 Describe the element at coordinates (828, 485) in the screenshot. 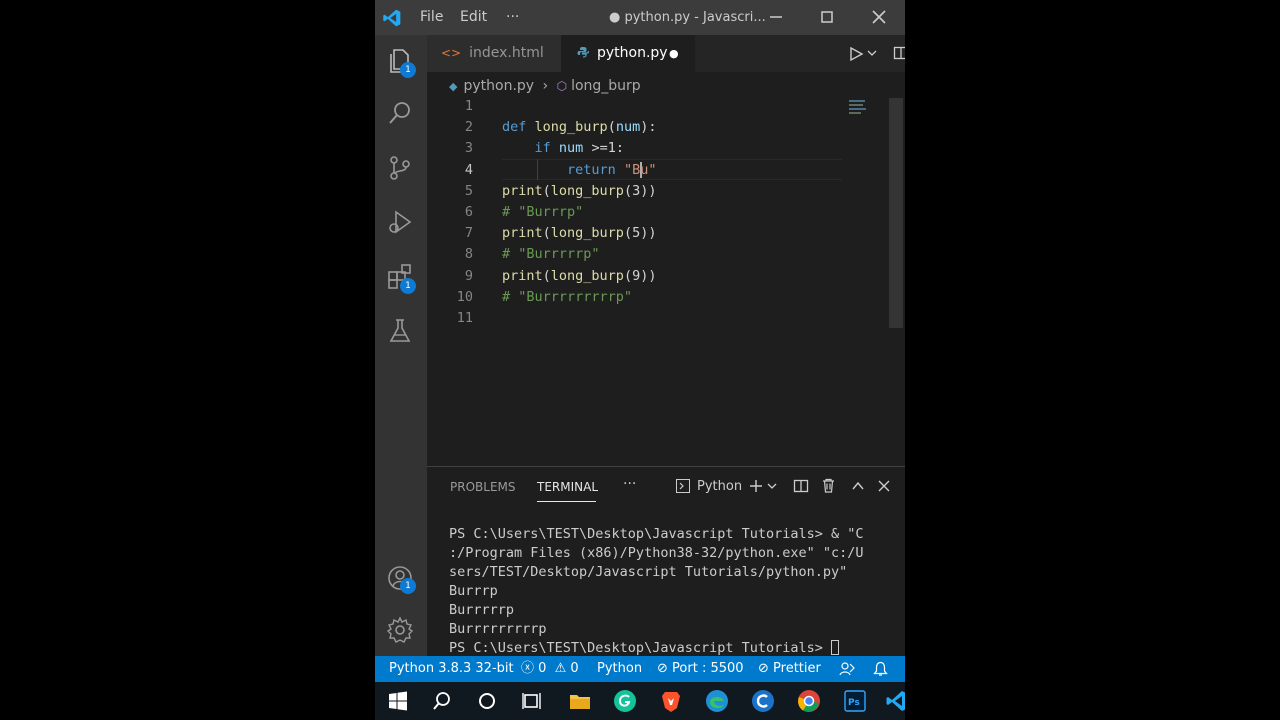

I see `trash-icon` at that location.